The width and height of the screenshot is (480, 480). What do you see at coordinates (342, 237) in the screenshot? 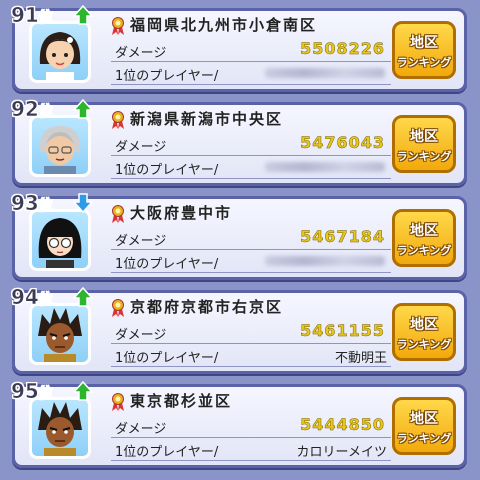
I see `damage-value: 5467184` at bounding box center [342, 237].